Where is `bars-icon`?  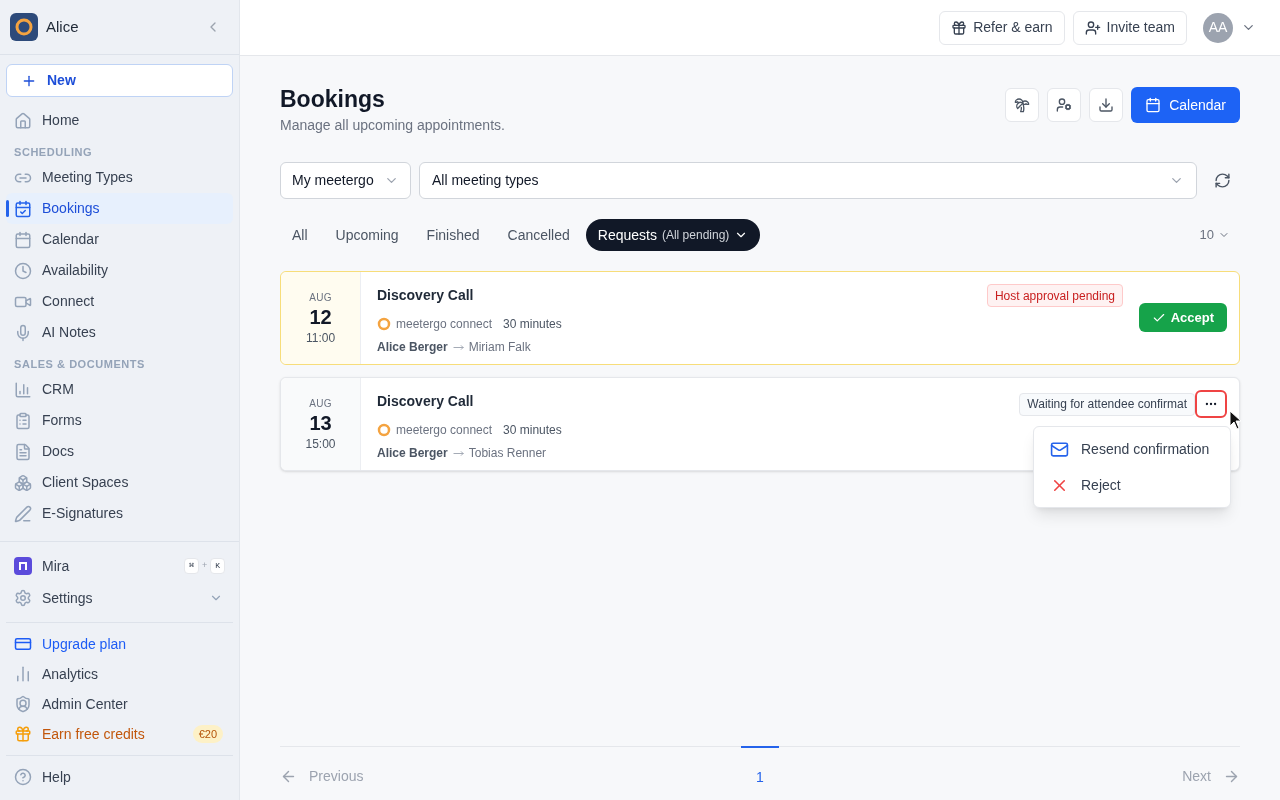
bars-icon is located at coordinates (23, 389).